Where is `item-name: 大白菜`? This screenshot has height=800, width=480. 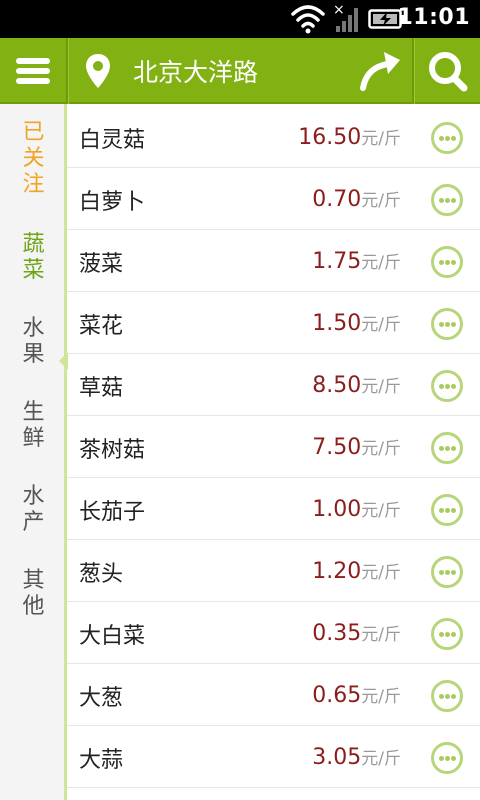
item-name: 大白菜 is located at coordinates (112, 636).